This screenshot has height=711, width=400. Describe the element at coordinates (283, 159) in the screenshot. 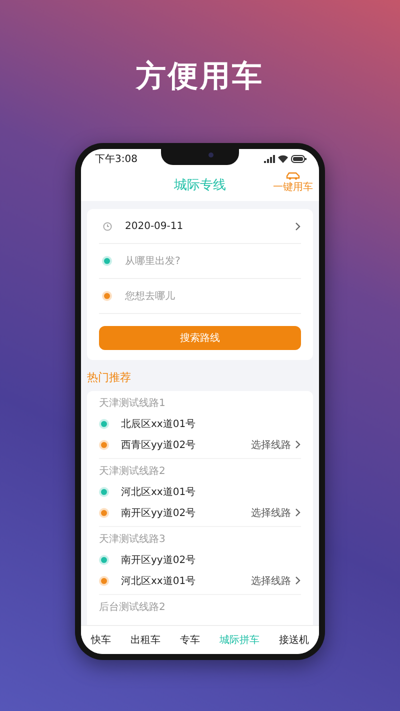

I see `wifi-icon` at that location.